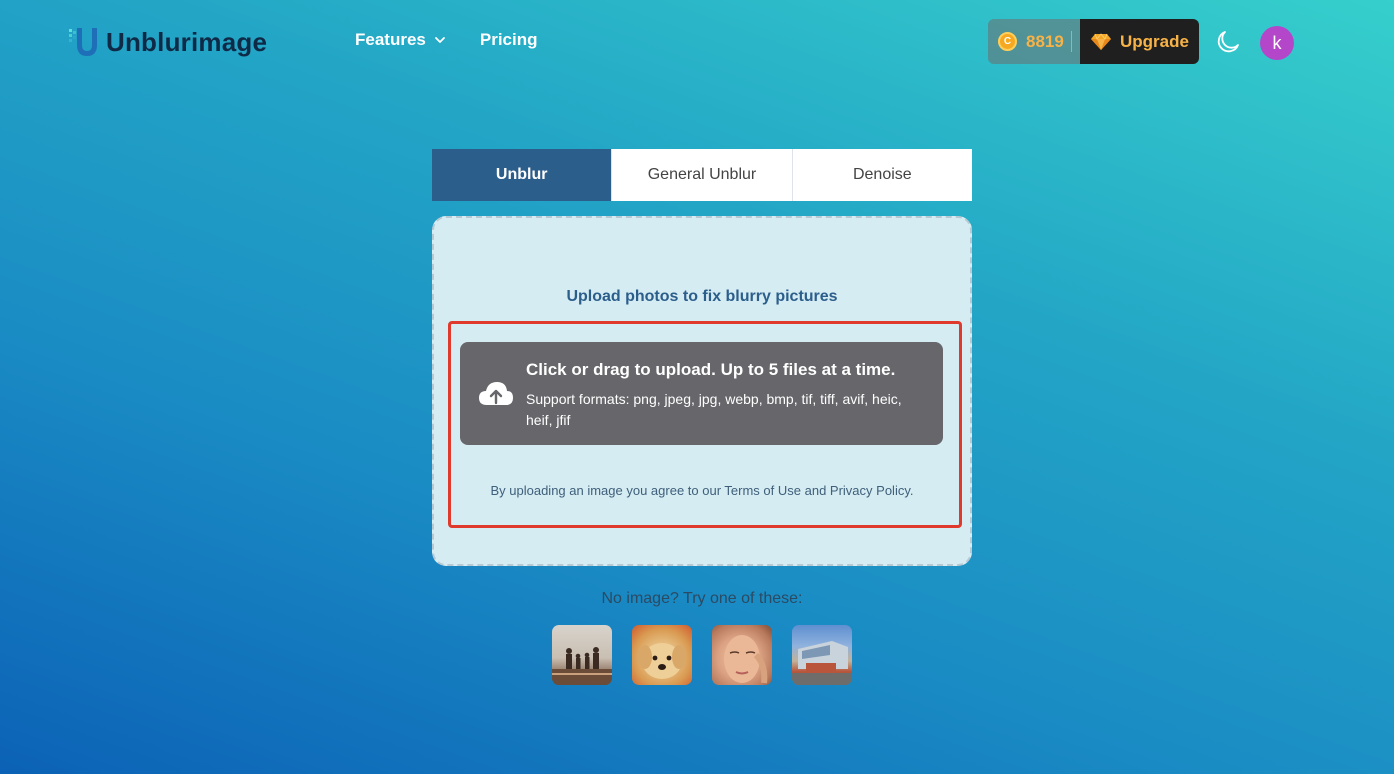  Describe the element at coordinates (702, 598) in the screenshot. I see `samples-label: No image? Try one of these:` at that location.